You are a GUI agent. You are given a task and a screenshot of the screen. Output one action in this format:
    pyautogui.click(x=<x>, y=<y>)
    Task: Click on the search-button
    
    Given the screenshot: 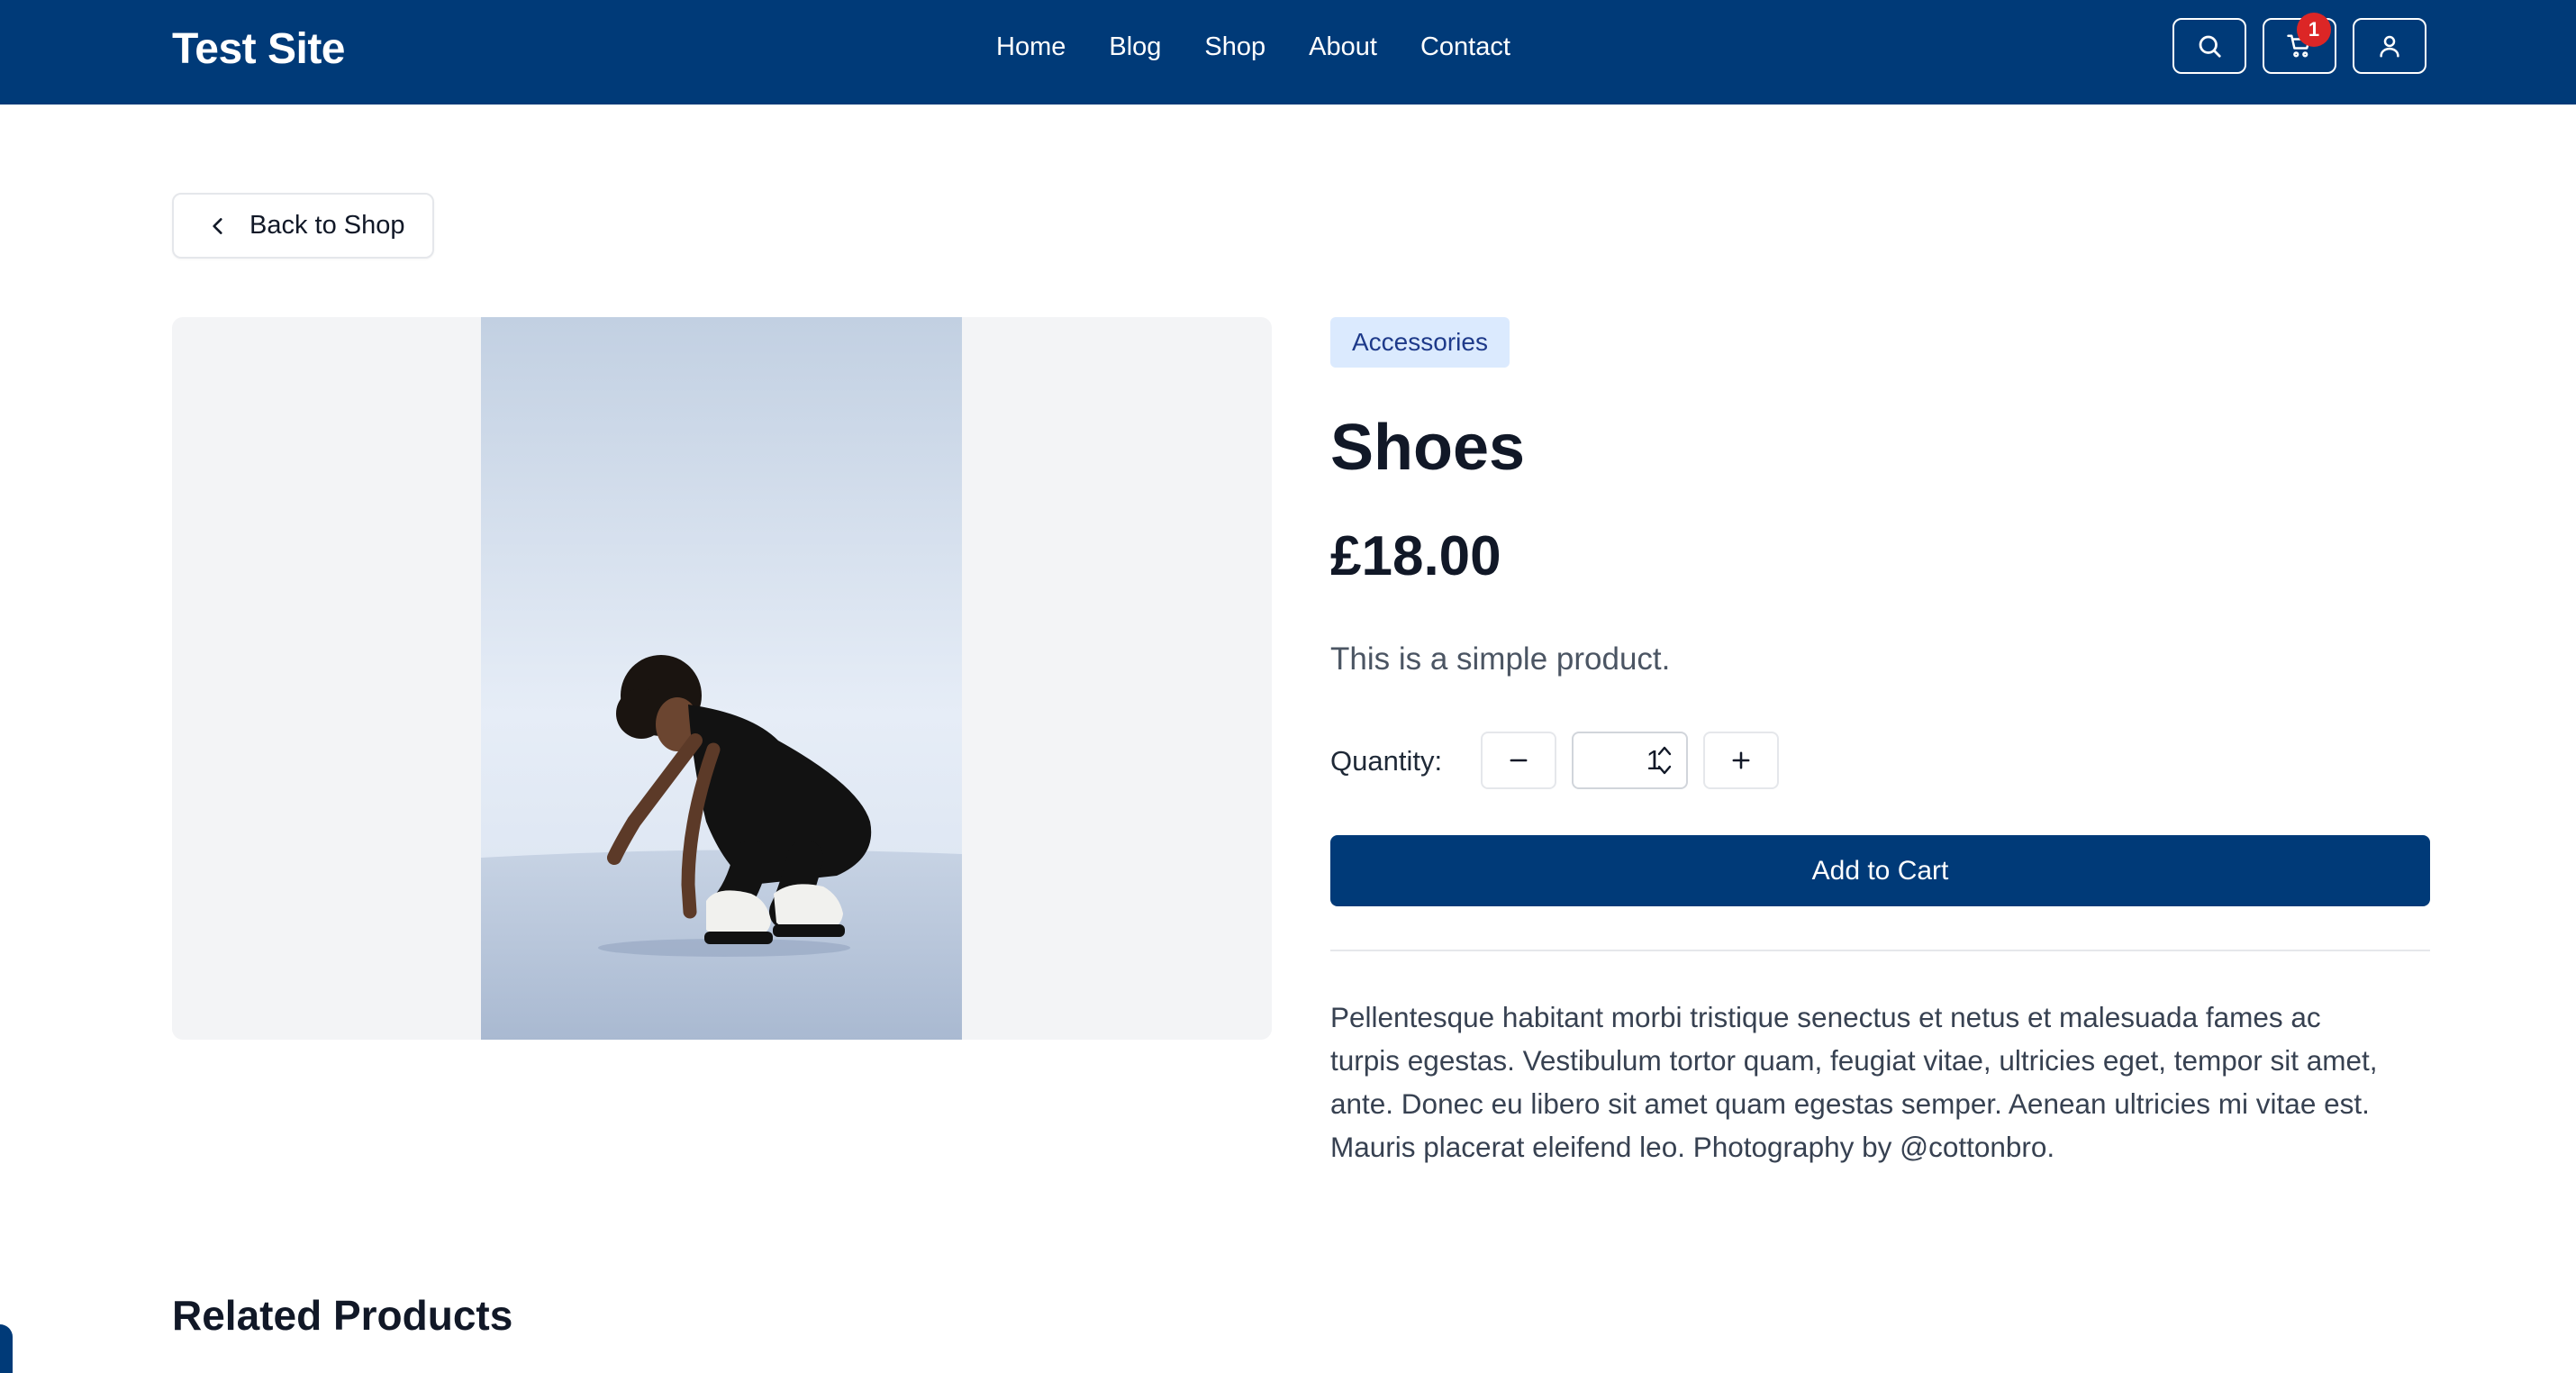 What is the action you would take?
    pyautogui.click(x=2209, y=46)
    